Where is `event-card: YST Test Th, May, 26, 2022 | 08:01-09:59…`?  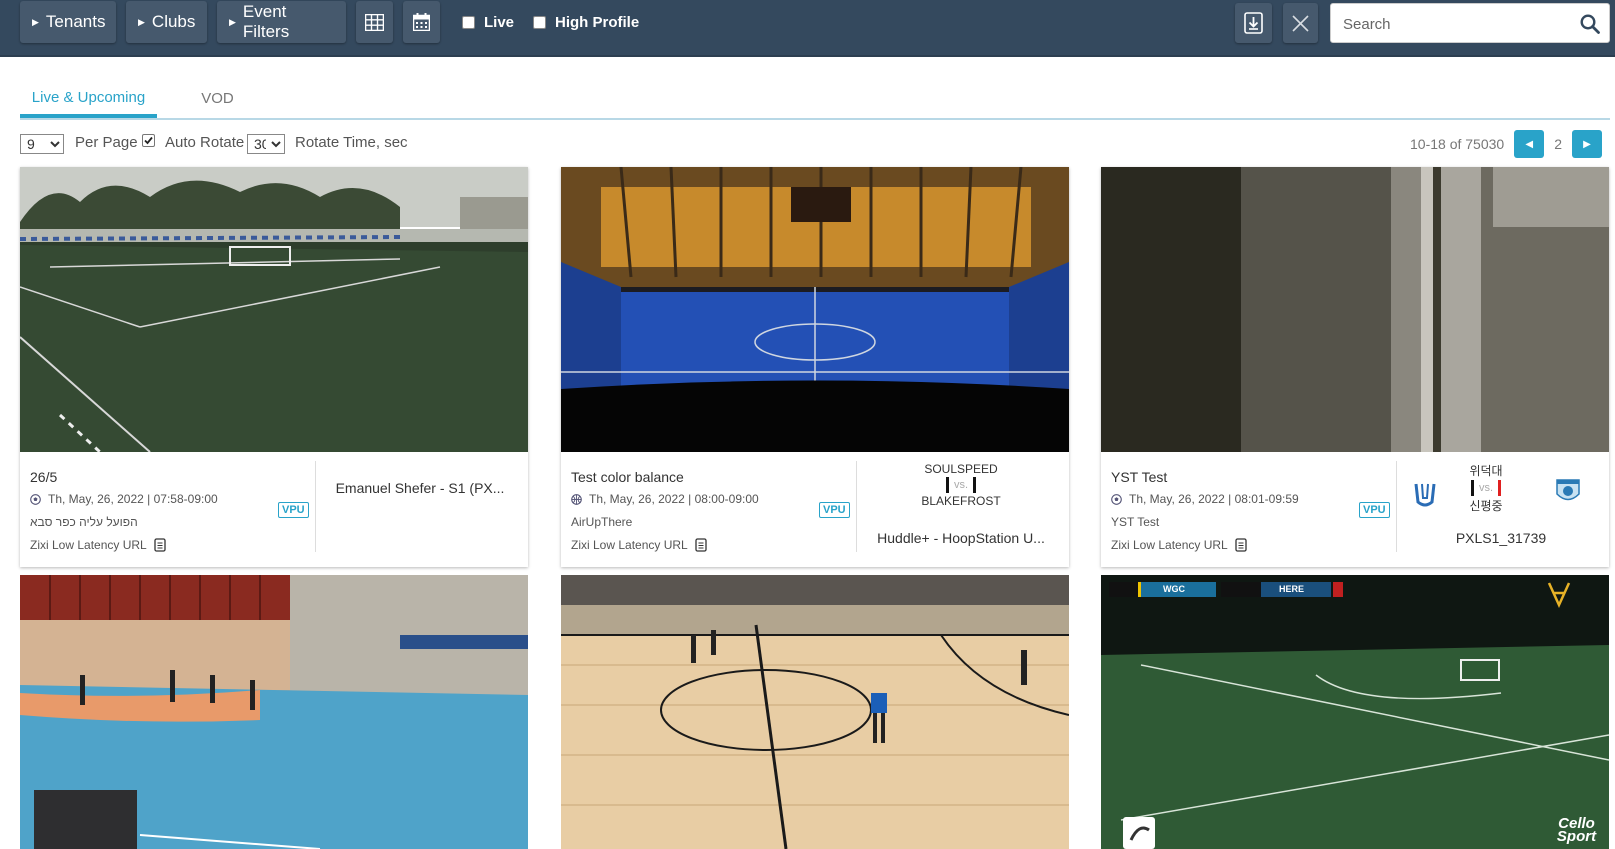 event-card: YST Test Th, May, 26, 2022 | 08:01-09:59… is located at coordinates (1355, 367).